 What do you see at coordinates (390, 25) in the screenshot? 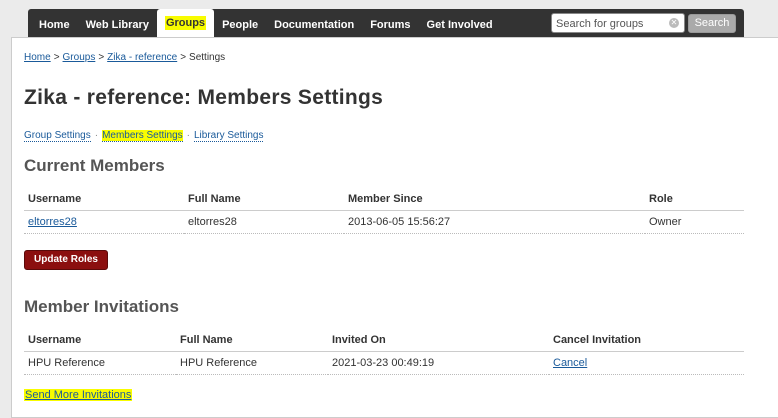
I see `nav-forums: Forums` at bounding box center [390, 25].